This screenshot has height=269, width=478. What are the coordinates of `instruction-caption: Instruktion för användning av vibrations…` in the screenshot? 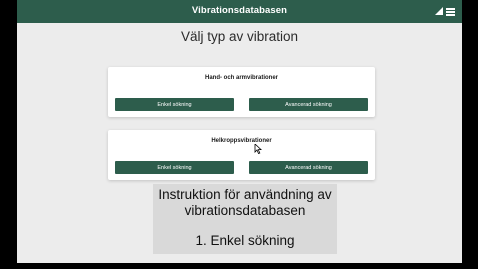 It's located at (245, 219).